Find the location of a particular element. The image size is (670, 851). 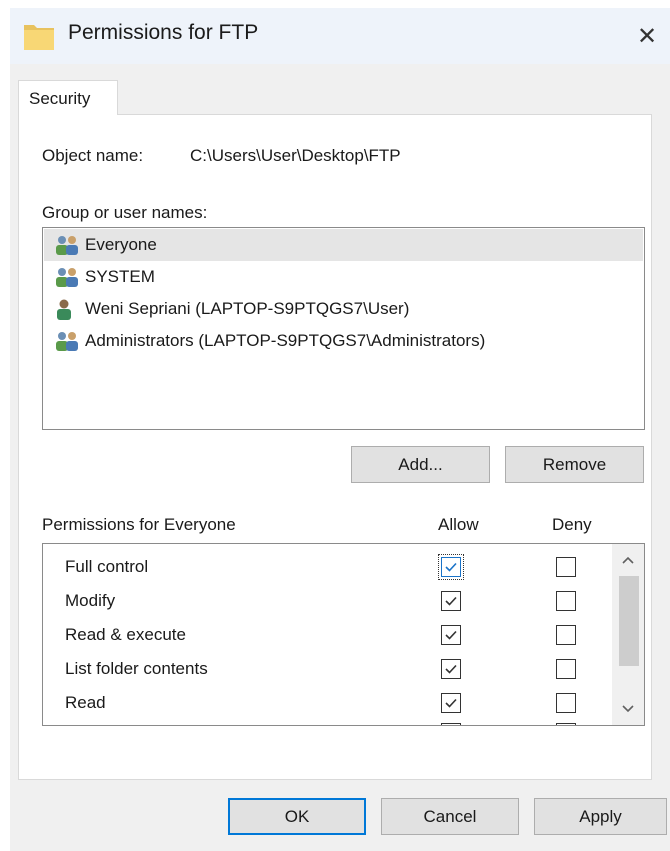

permission-name: Modify is located at coordinates (90, 600).